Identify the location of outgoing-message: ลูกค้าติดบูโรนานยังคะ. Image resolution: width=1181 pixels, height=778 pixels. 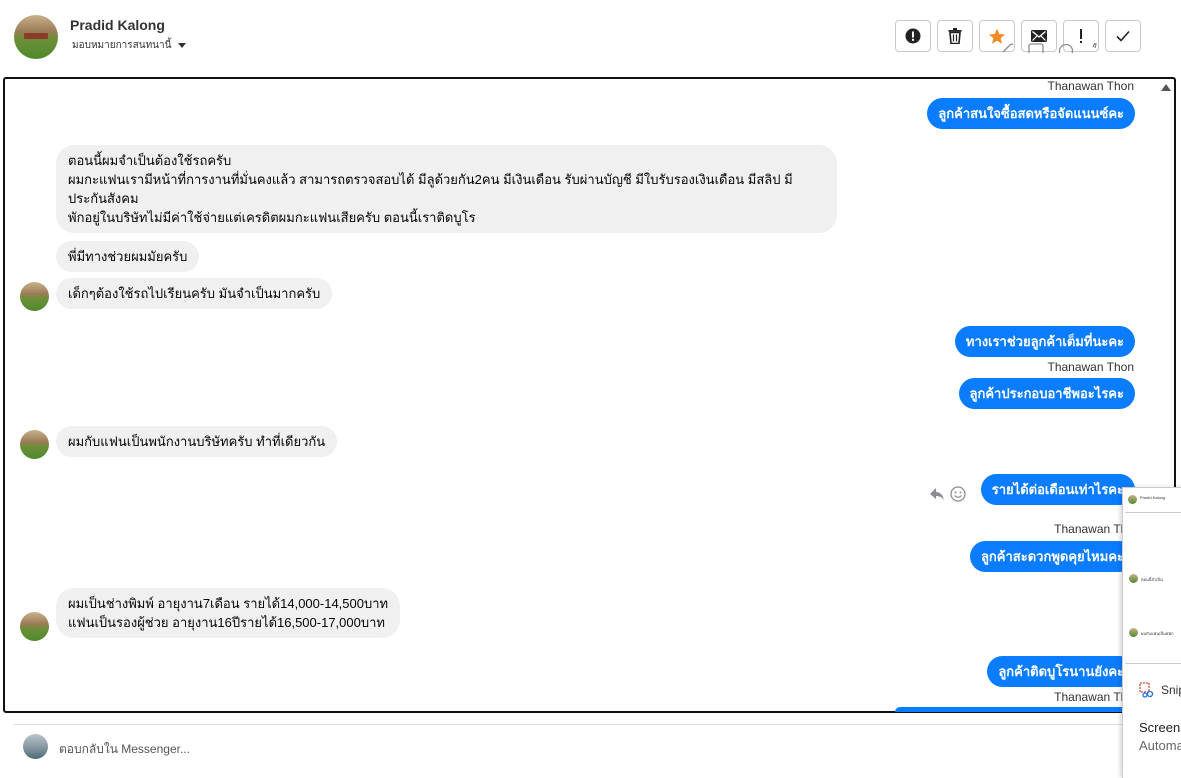
(1061, 671).